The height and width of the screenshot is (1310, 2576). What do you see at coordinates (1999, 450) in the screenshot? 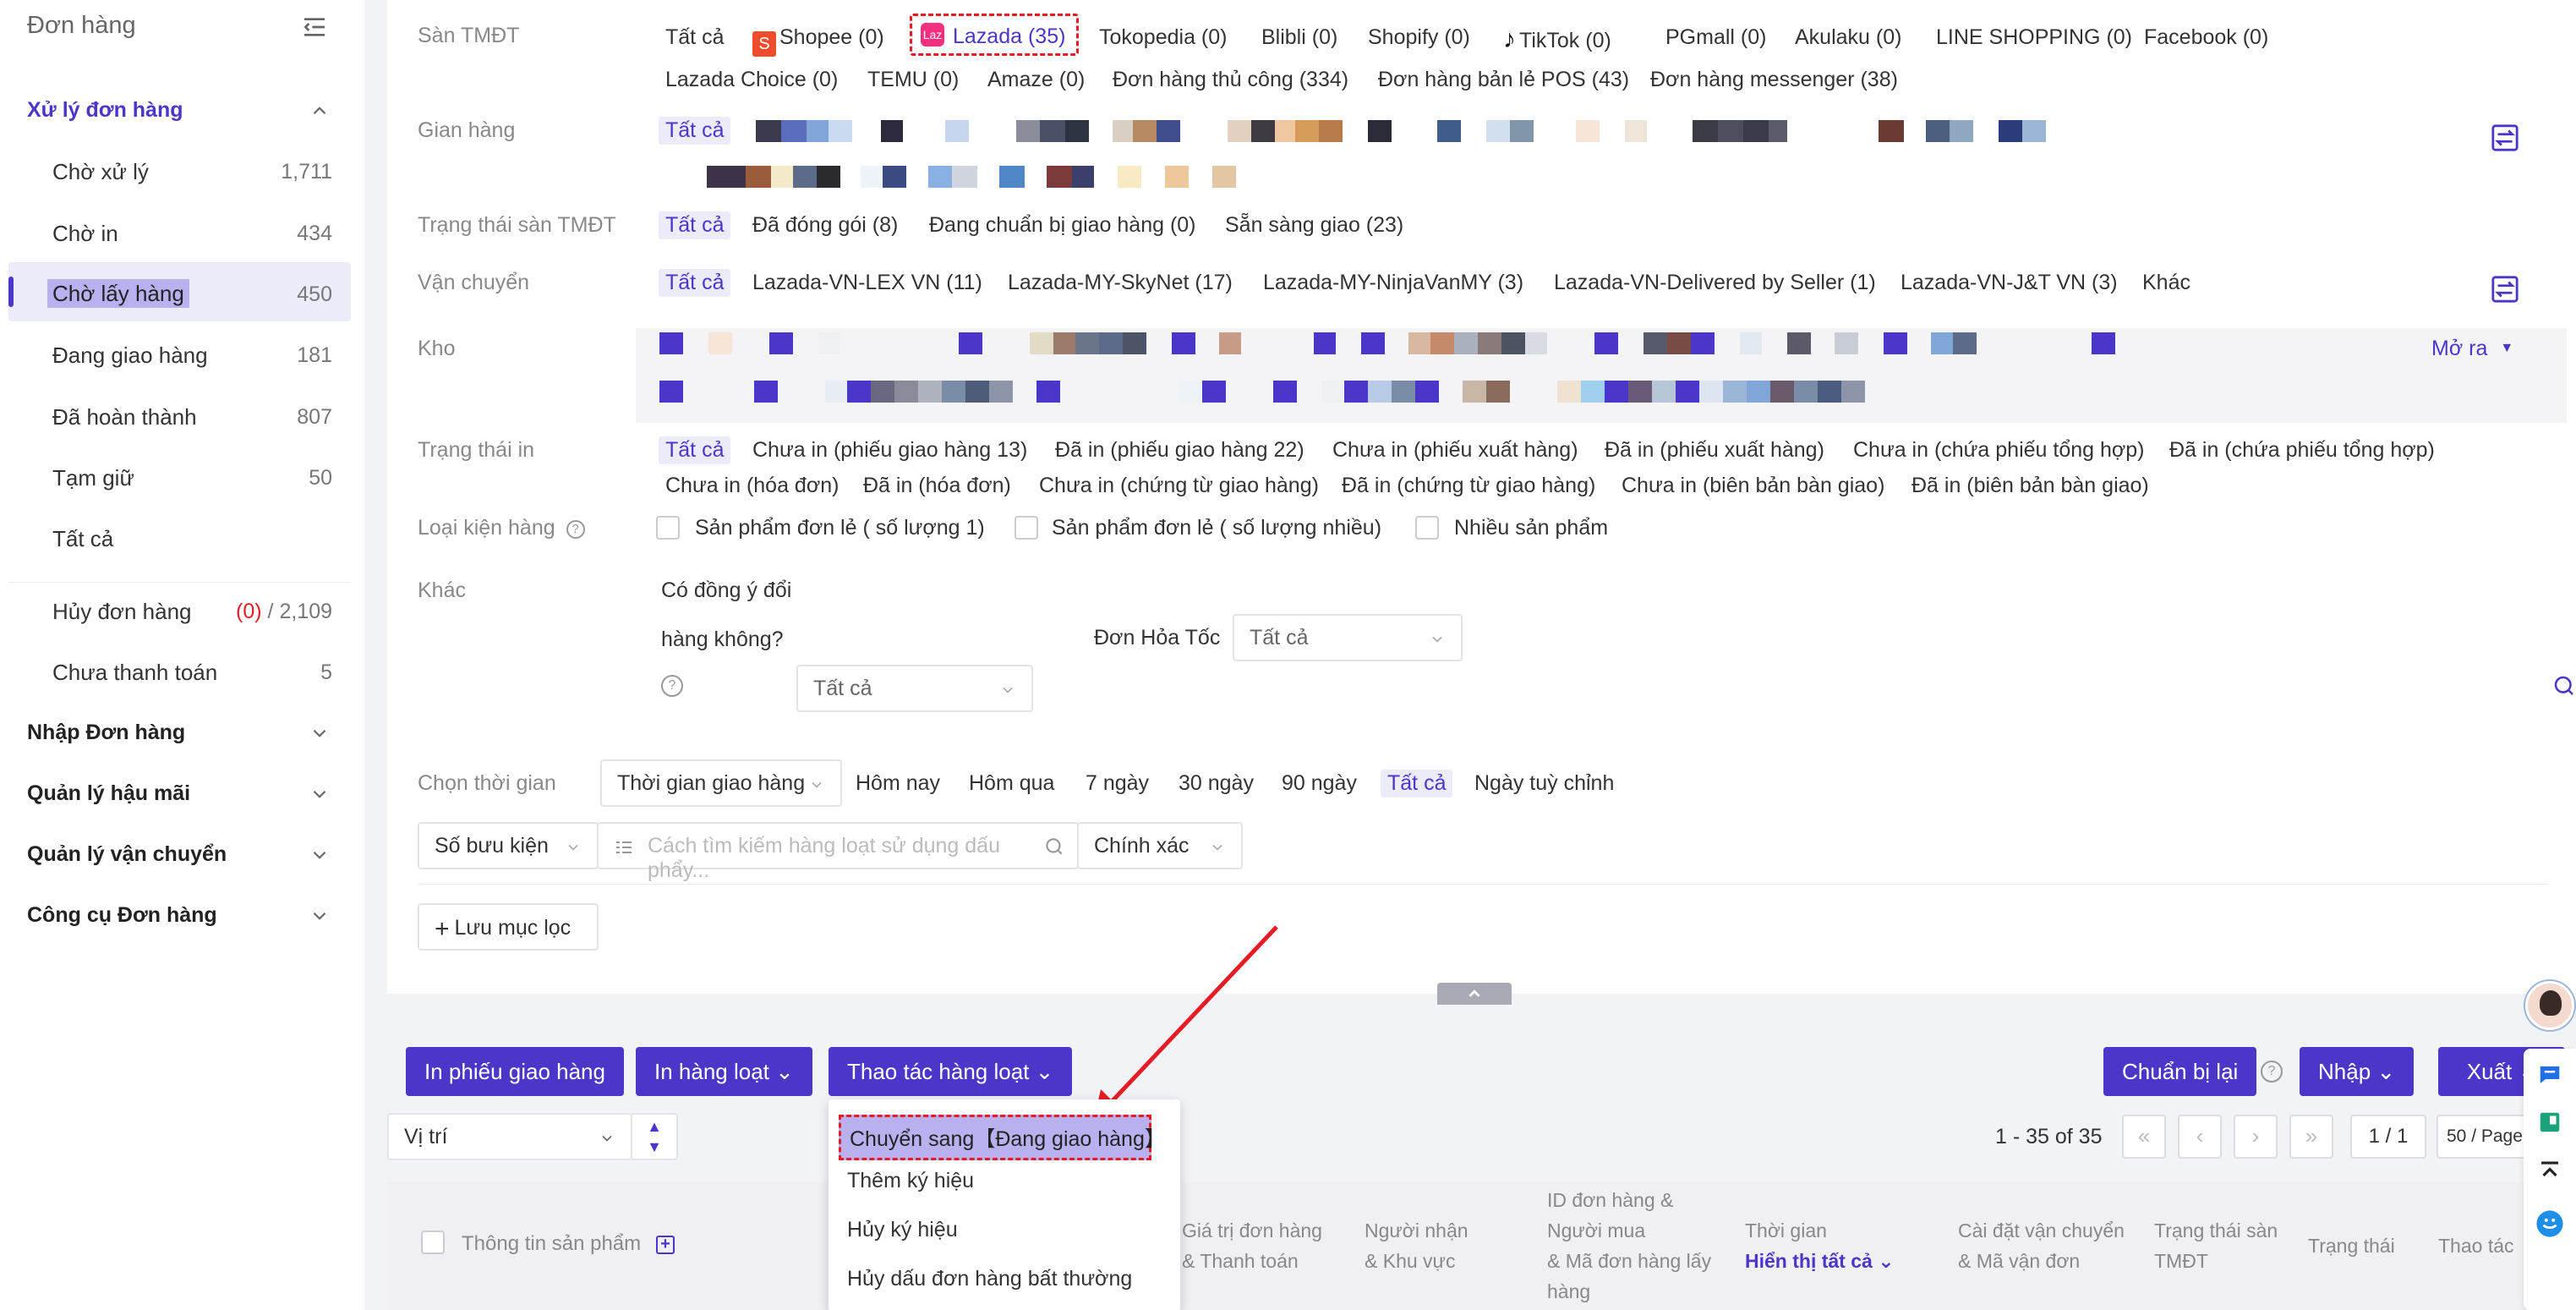
I see `trang-thai-in-option: Chưa in (chứa phiếu tổng hợp)` at bounding box center [1999, 450].